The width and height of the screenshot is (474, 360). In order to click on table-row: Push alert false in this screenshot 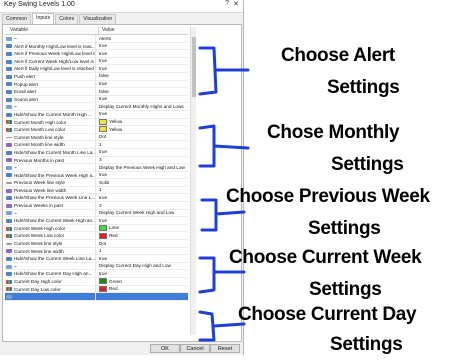, I will do `click(96, 76)`.